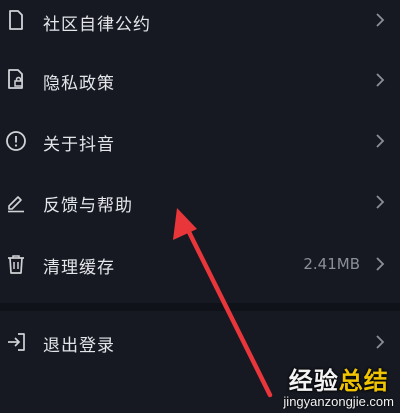 The image size is (400, 413). I want to click on section-divider, so click(200, 307).